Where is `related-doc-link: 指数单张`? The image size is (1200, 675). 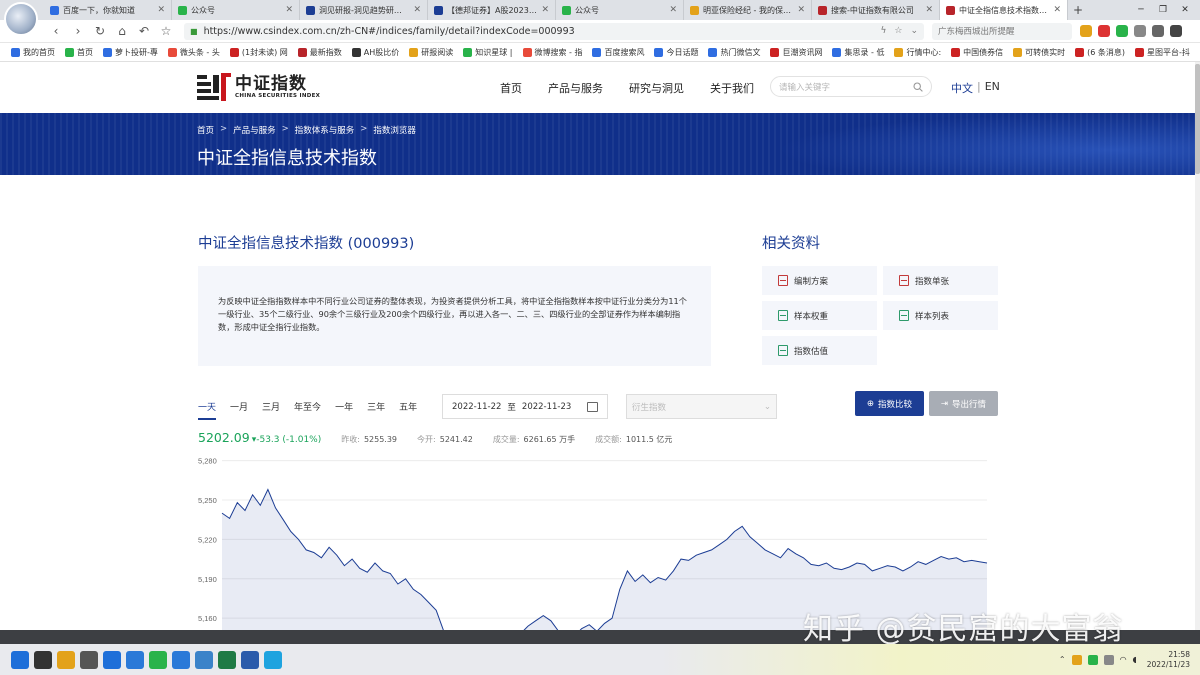 related-doc-link: 指数单张 is located at coordinates (940, 280).